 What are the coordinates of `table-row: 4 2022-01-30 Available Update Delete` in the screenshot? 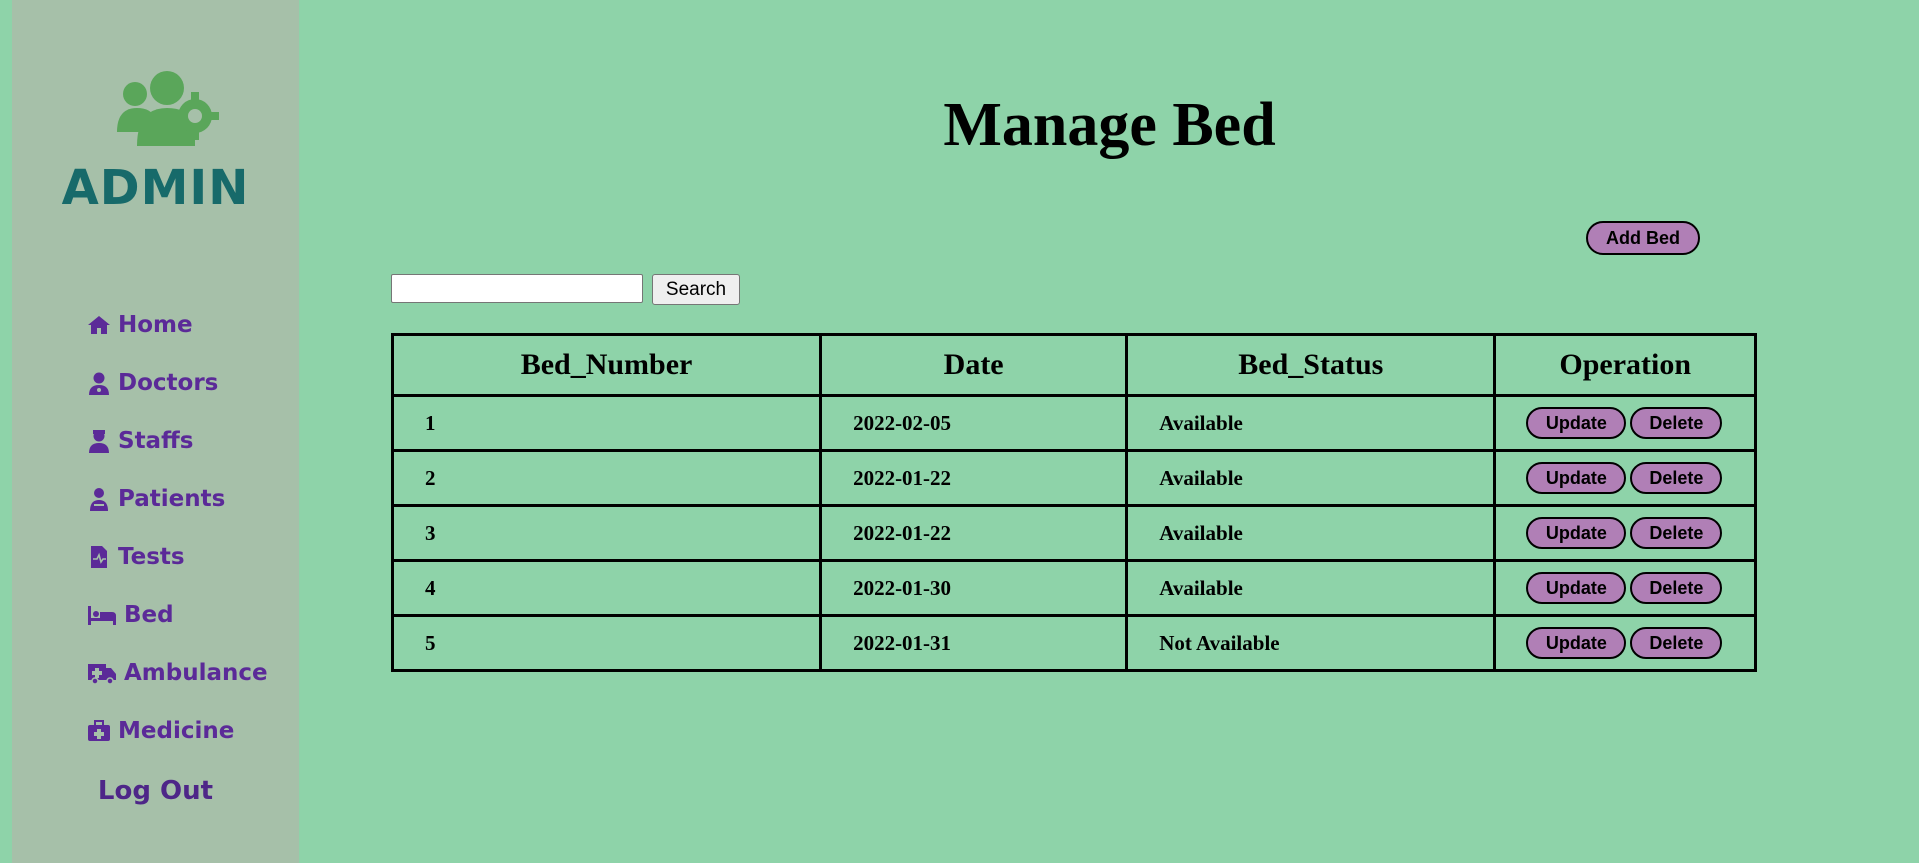 It's located at (1073, 588).